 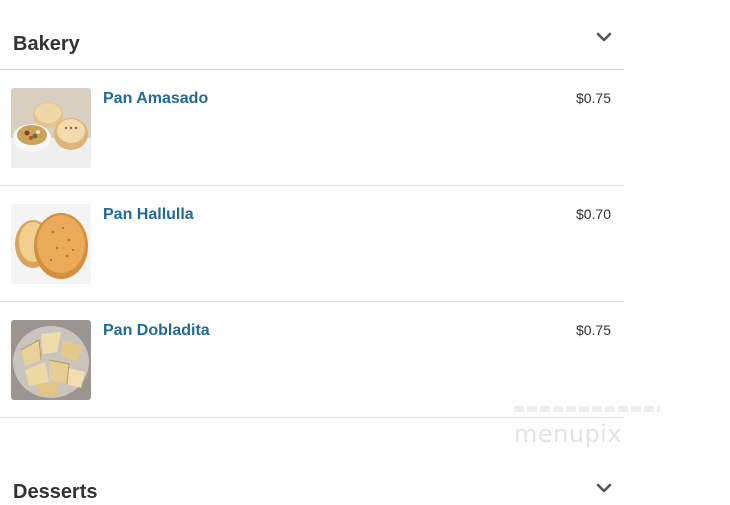 I want to click on section-header-desserts: Desserts, so click(x=312, y=485).